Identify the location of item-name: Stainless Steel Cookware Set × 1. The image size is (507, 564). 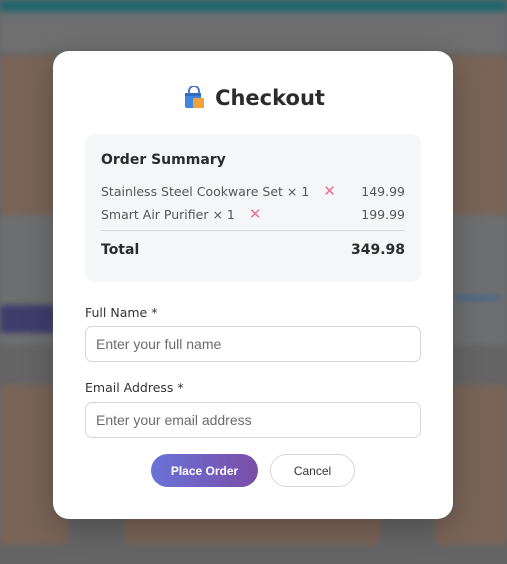
(205, 191).